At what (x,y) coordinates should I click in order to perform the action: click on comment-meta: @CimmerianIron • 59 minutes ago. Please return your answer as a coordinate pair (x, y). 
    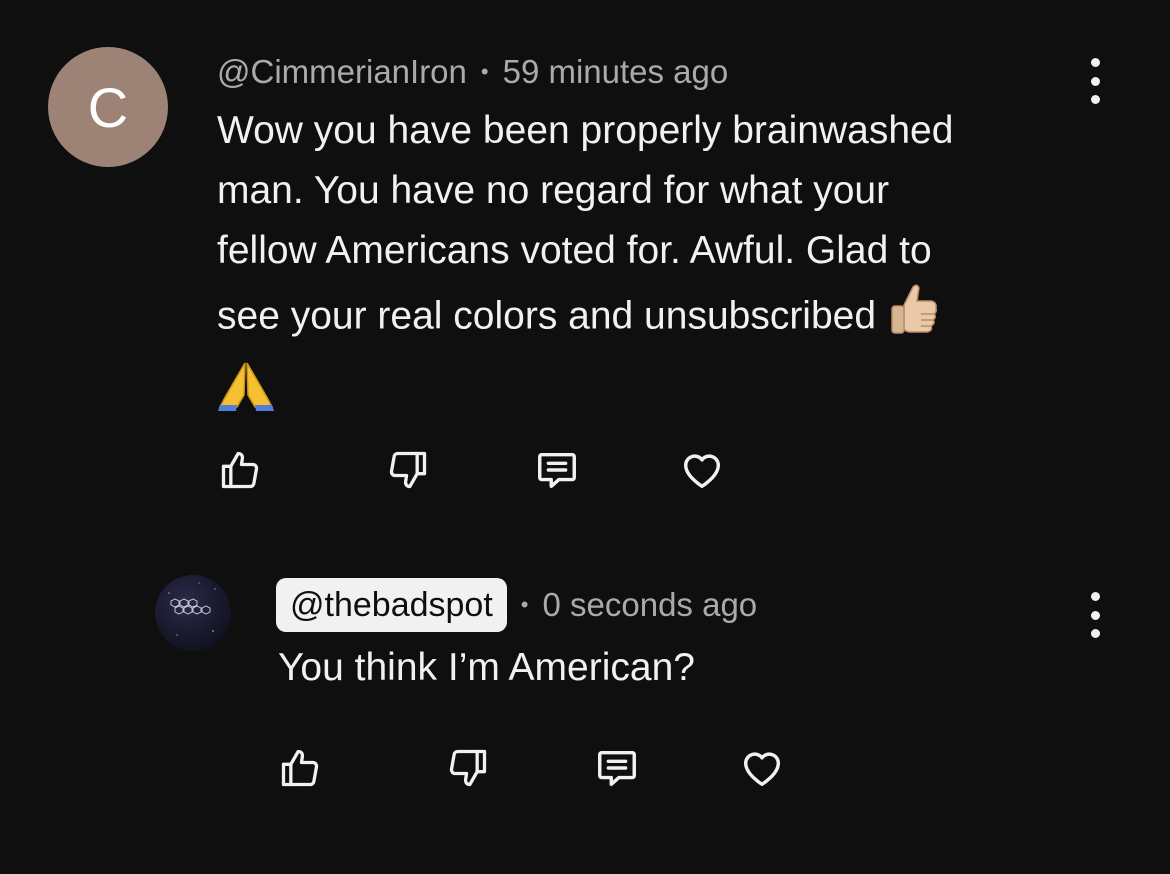
    Looking at the image, I should click on (472, 72).